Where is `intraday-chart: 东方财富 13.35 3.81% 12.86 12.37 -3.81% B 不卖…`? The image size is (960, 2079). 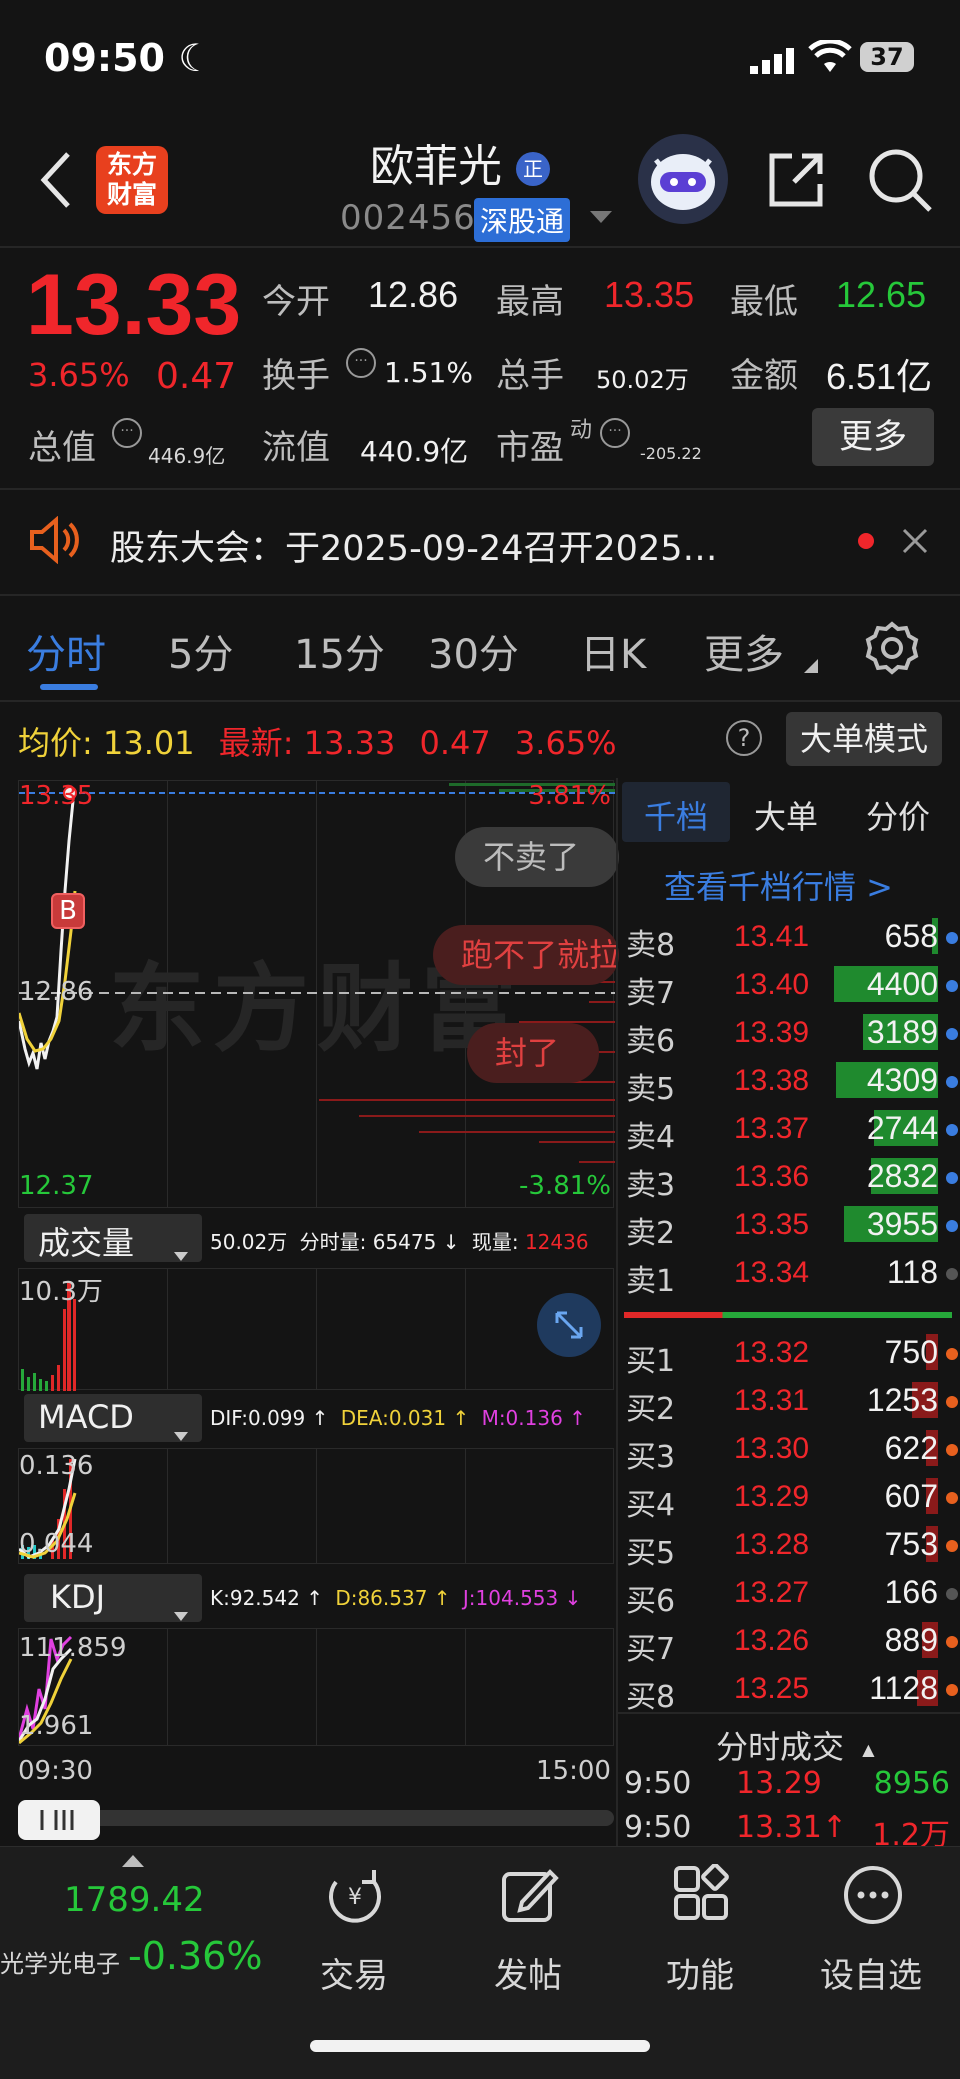 intraday-chart: 东方财富 13.35 3.81% 12.86 12.37 -3.81% B 不卖… is located at coordinates (318, 994).